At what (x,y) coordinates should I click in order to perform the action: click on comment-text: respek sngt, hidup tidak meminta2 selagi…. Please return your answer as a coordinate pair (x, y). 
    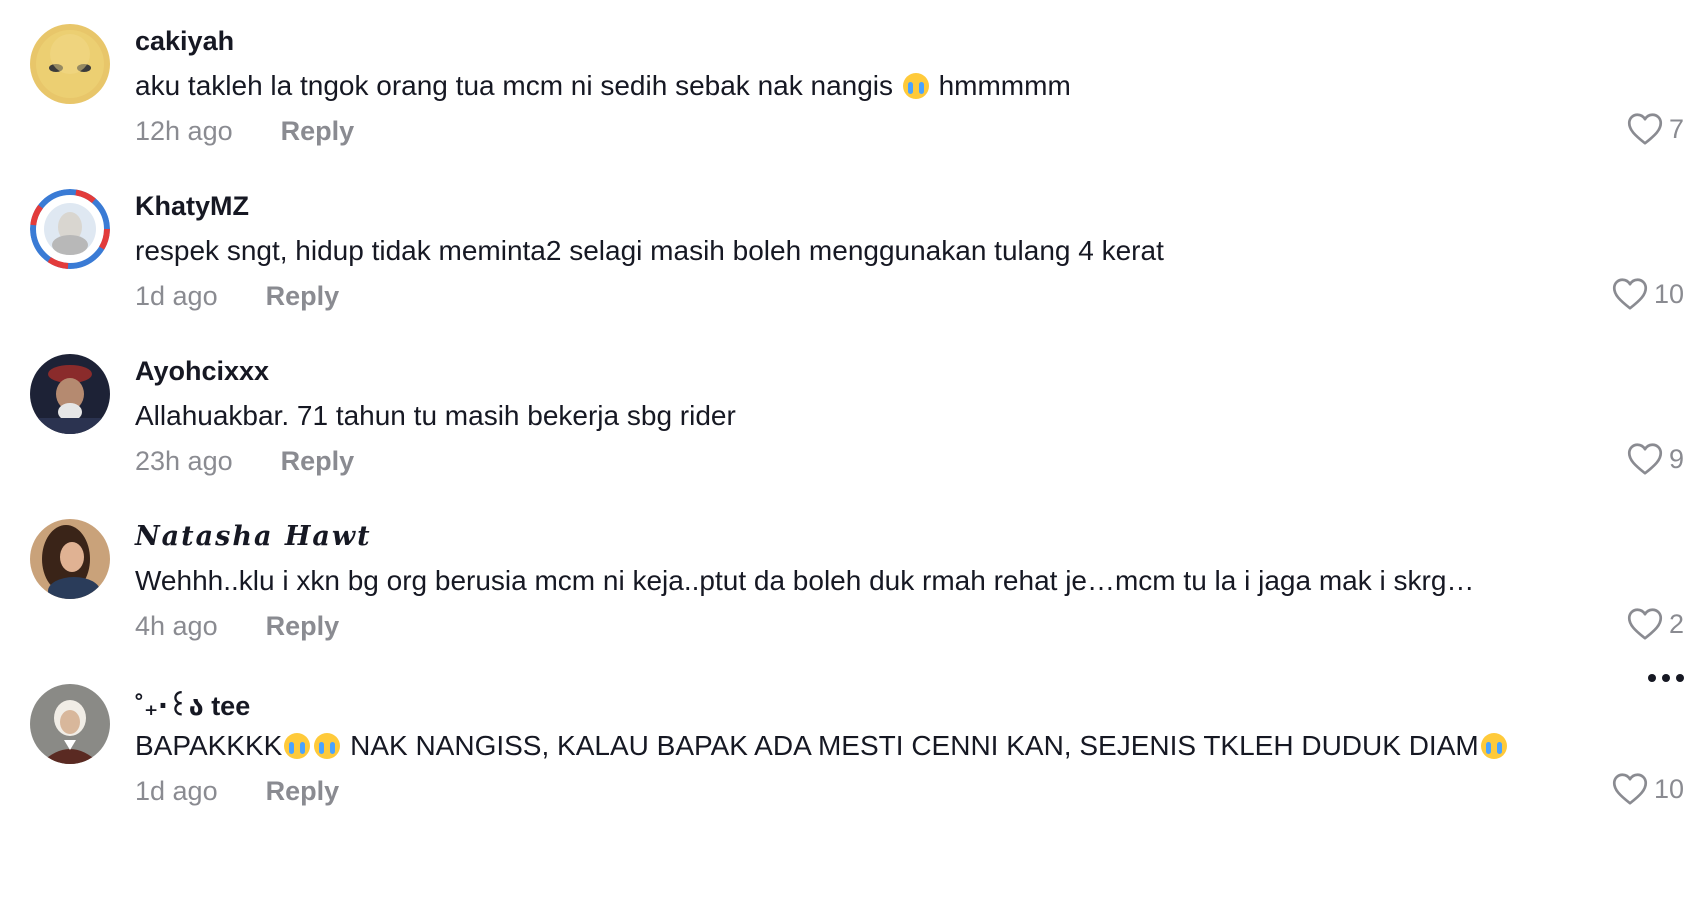
    Looking at the image, I should click on (649, 250).